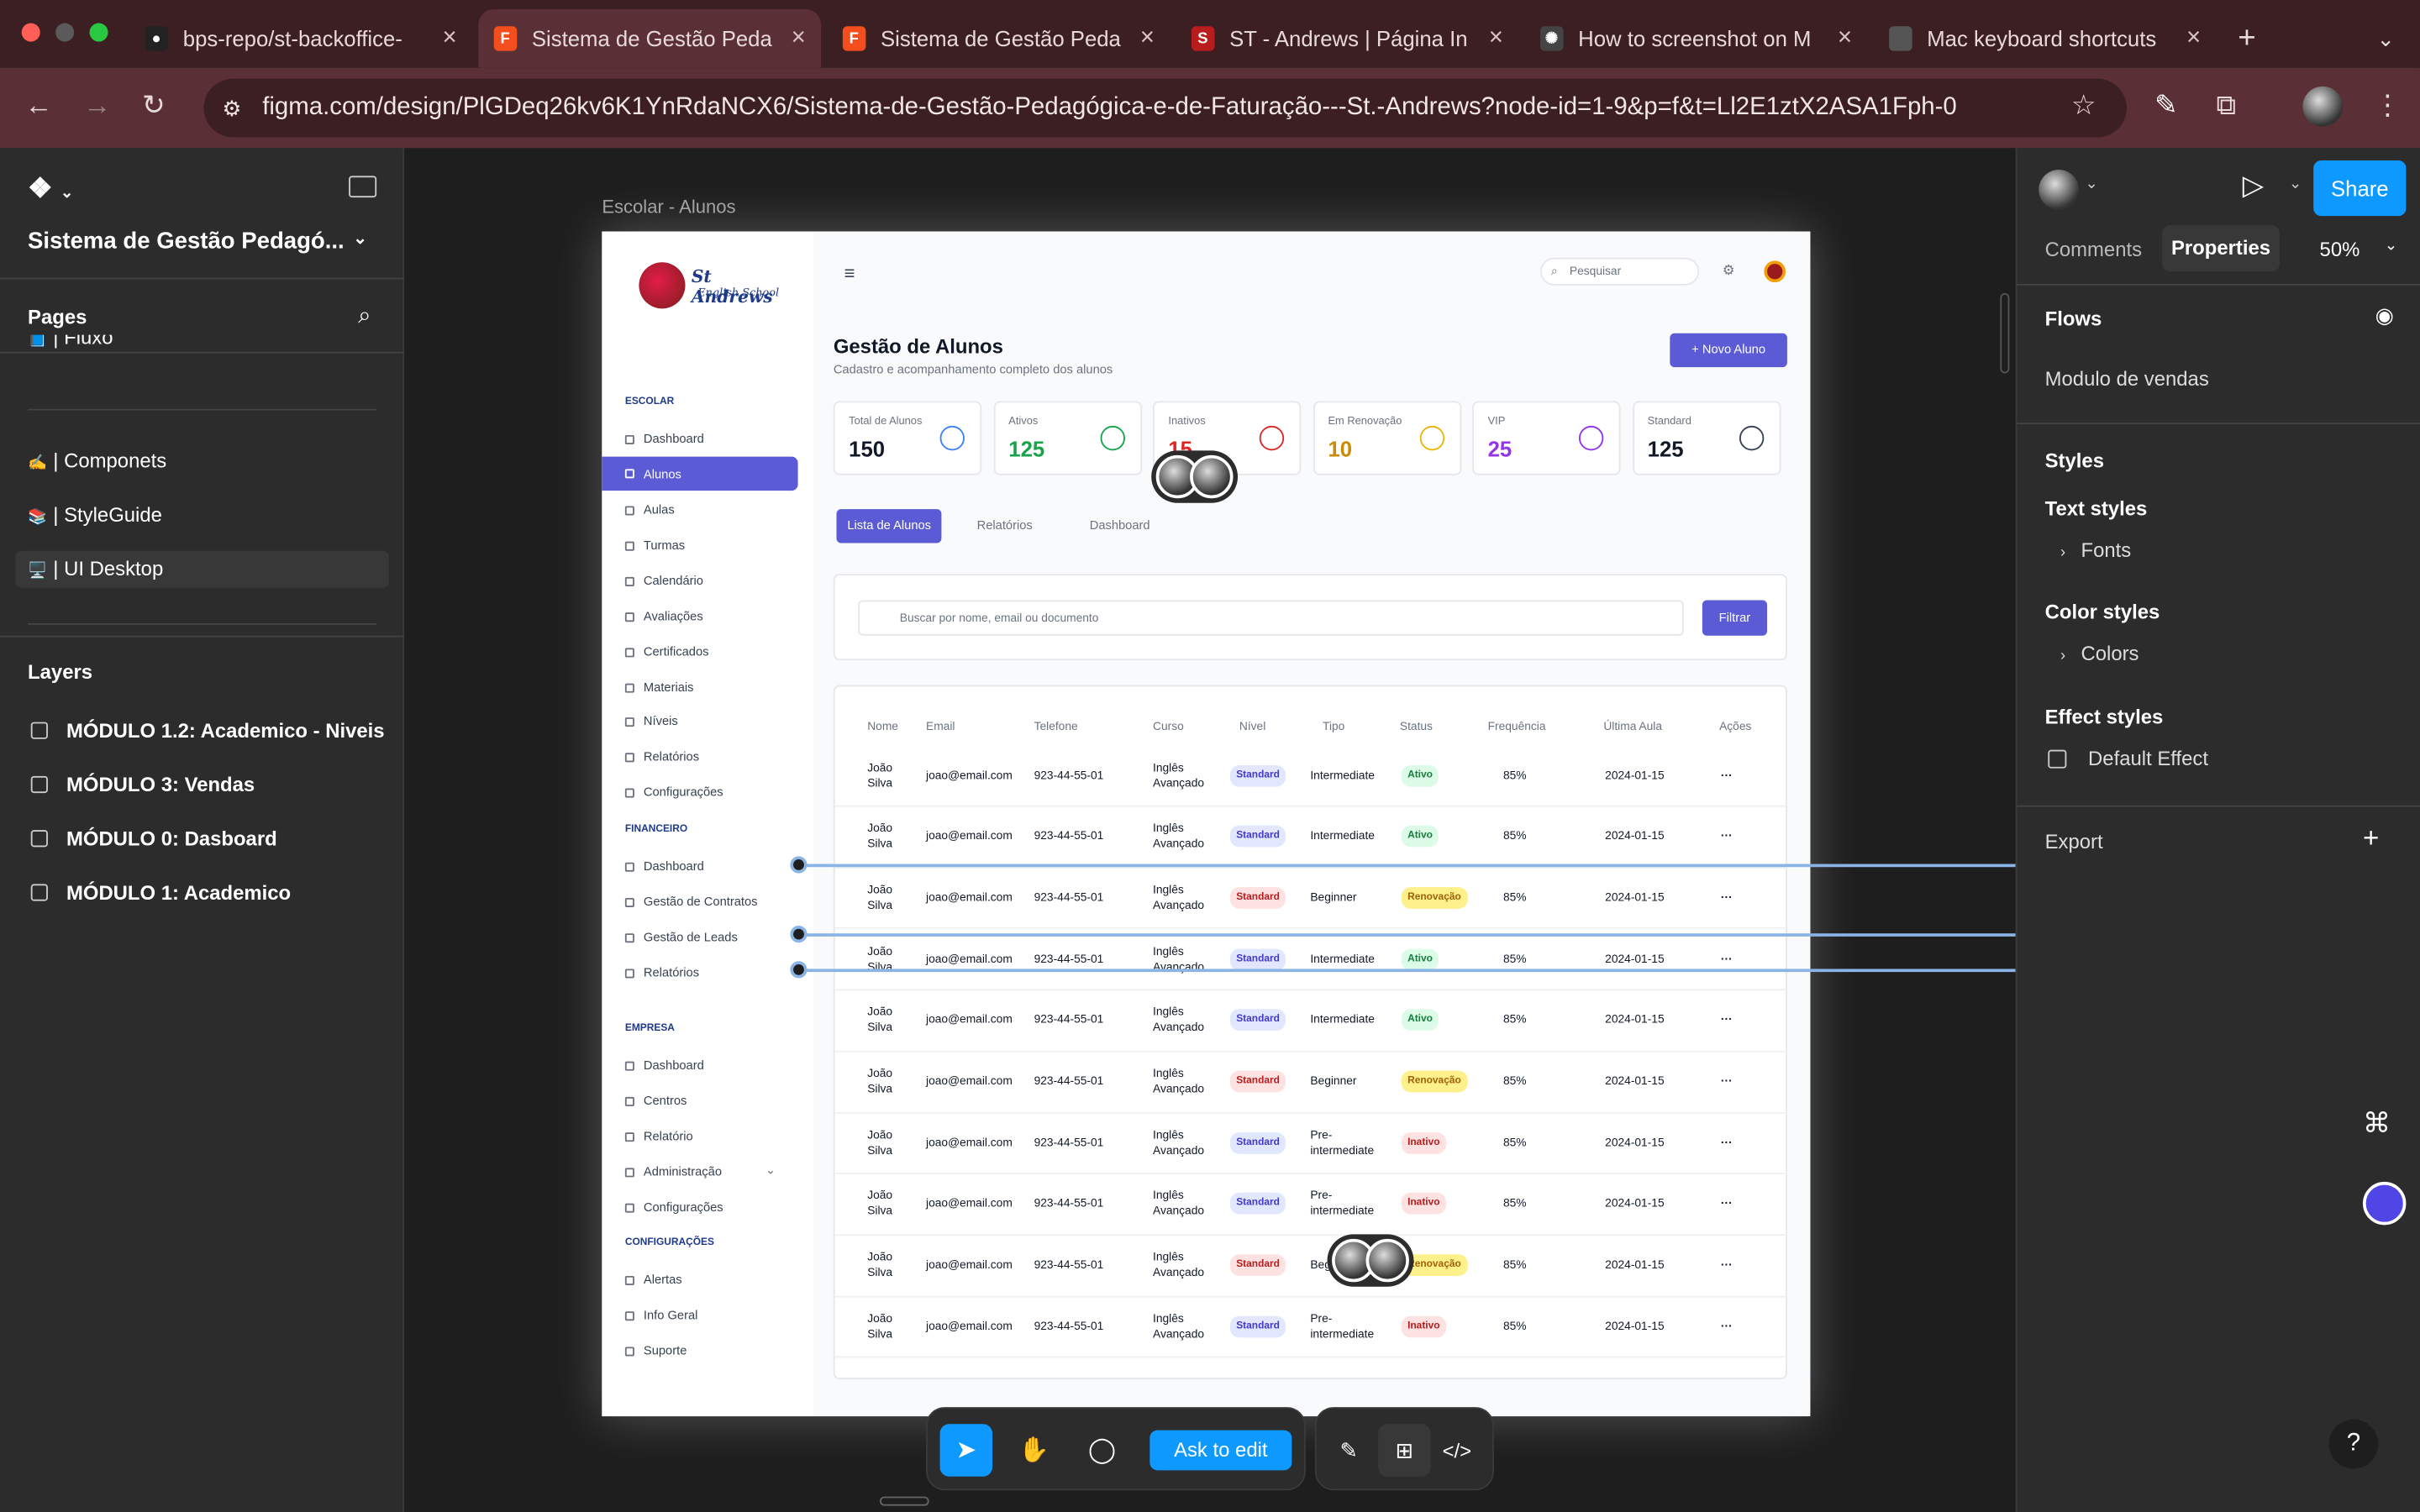 Image resolution: width=2420 pixels, height=1512 pixels. What do you see at coordinates (2353, 1444) in the screenshot?
I see `help-icon: ?` at bounding box center [2353, 1444].